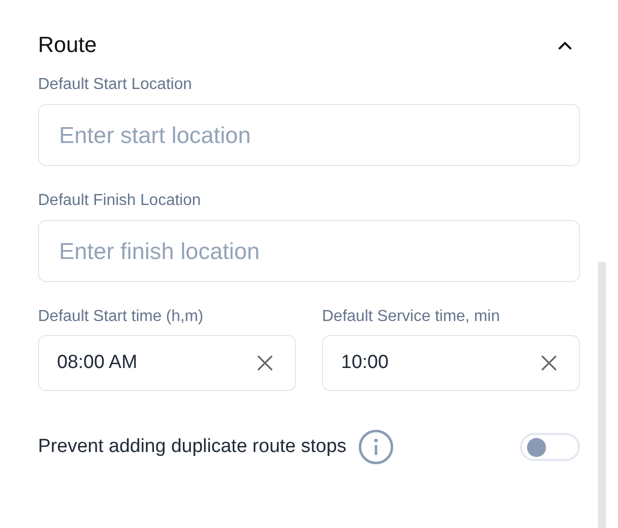 This screenshot has width=618, height=528. What do you see at coordinates (115, 85) in the screenshot?
I see `field-label: Default Start Location` at bounding box center [115, 85].